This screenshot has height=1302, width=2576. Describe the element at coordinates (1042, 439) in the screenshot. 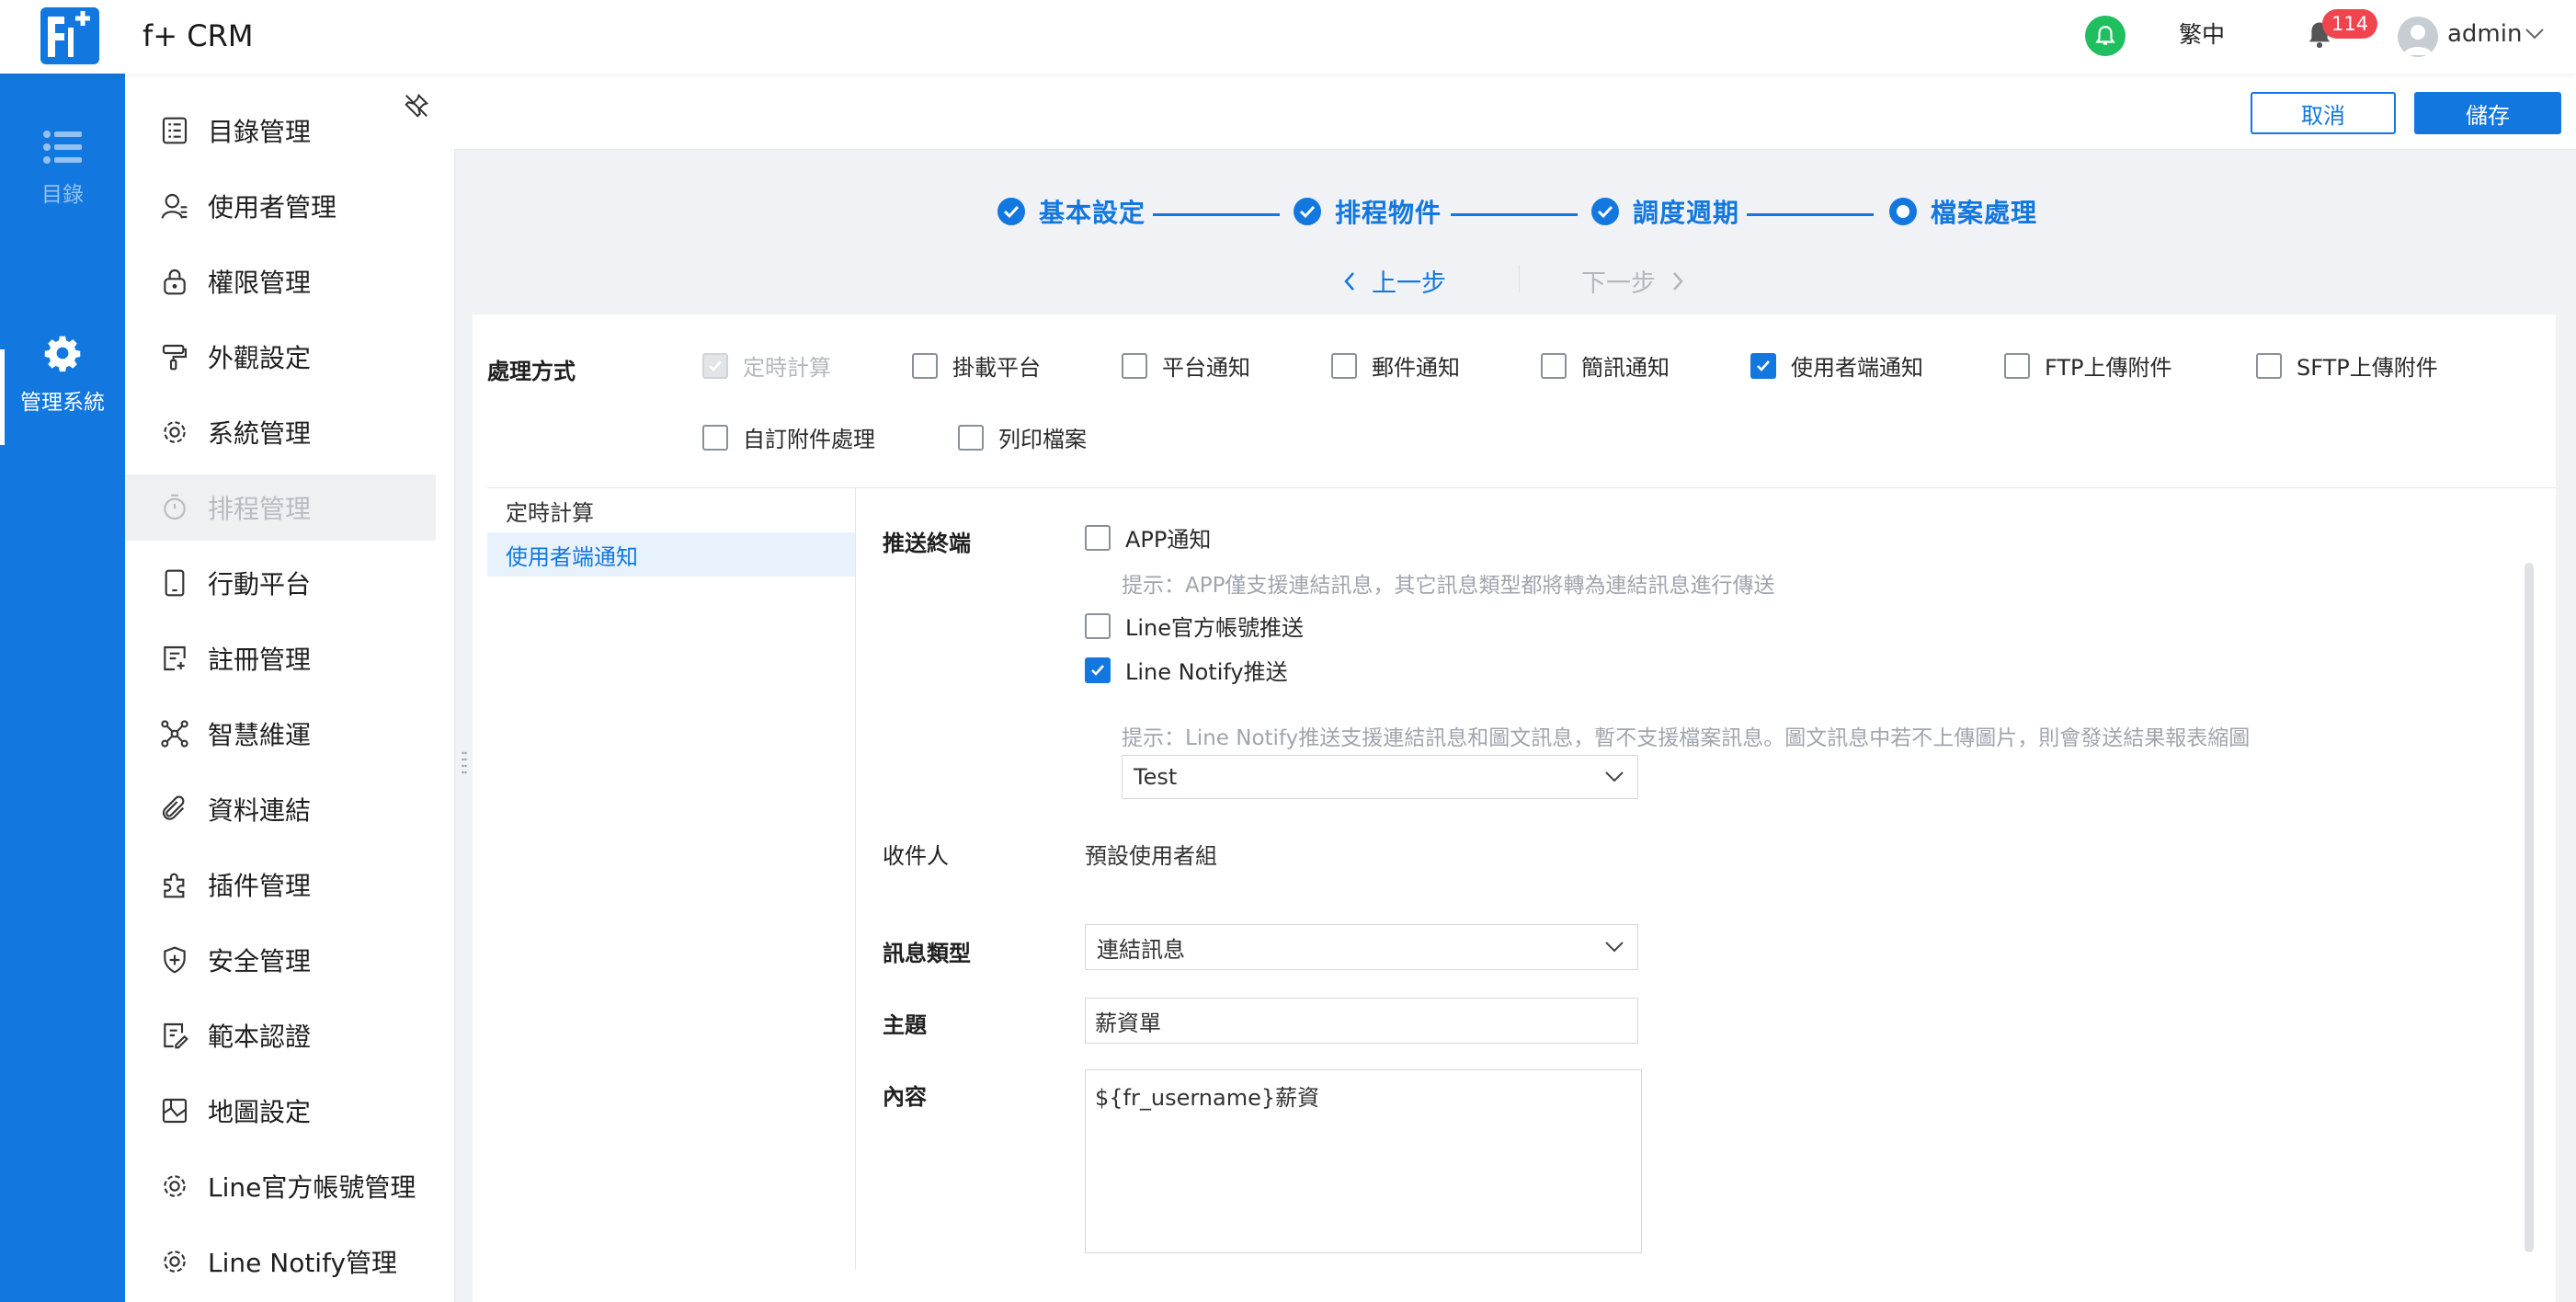

I see `option-label: 列印檔案` at that location.